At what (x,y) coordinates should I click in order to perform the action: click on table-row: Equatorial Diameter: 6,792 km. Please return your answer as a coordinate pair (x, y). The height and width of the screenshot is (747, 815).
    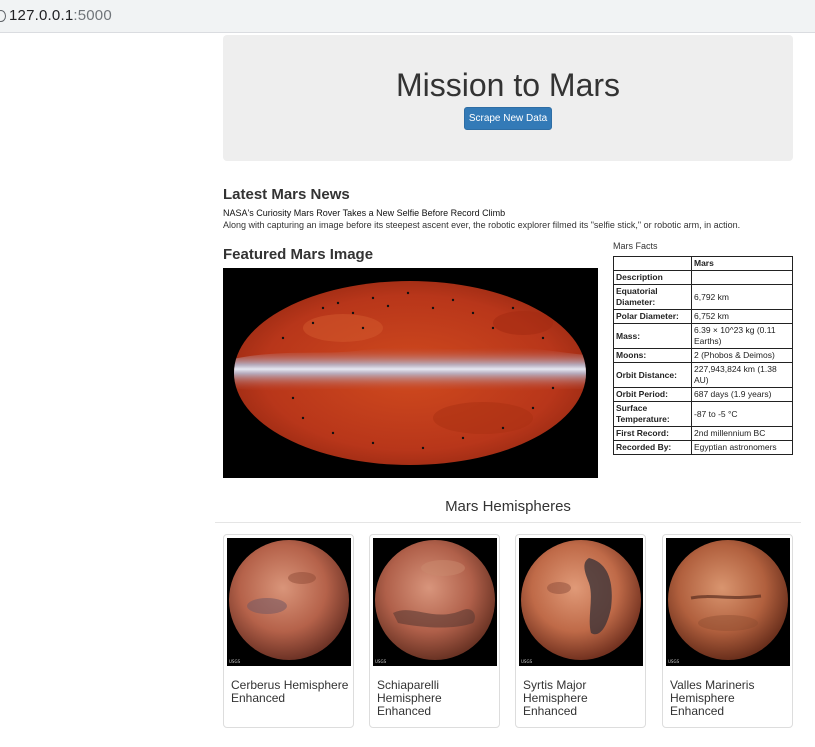
    Looking at the image, I should click on (703, 297).